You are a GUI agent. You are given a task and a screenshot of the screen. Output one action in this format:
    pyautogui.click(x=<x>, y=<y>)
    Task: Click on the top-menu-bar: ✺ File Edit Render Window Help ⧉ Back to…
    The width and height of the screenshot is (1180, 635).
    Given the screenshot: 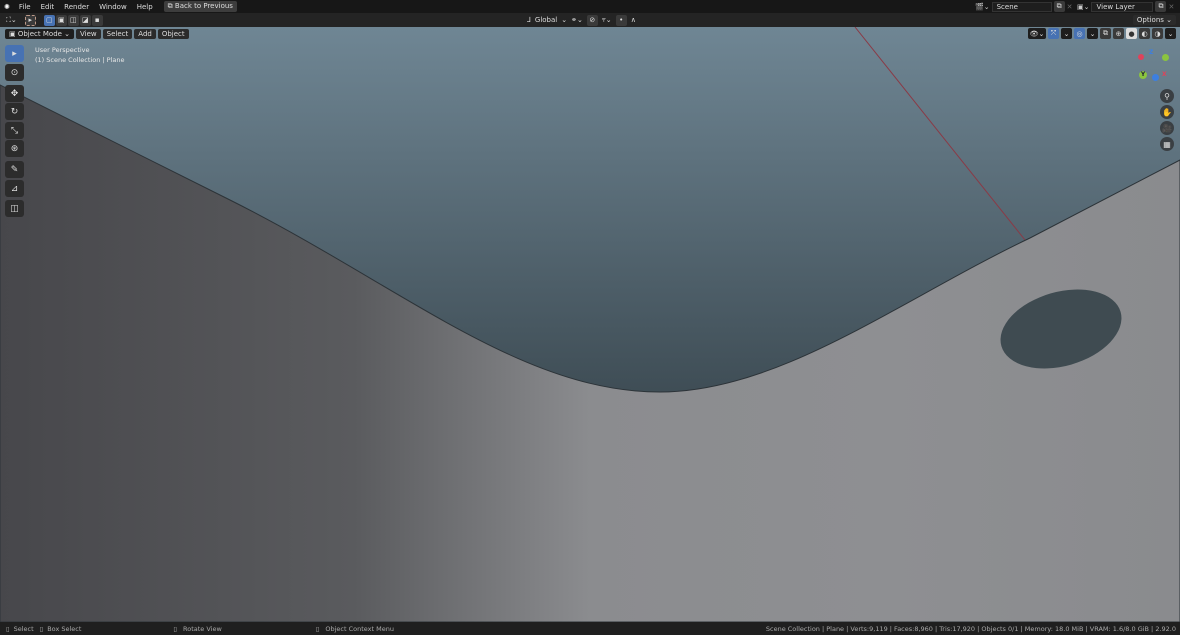 What is the action you would take?
    pyautogui.click(x=590, y=6)
    